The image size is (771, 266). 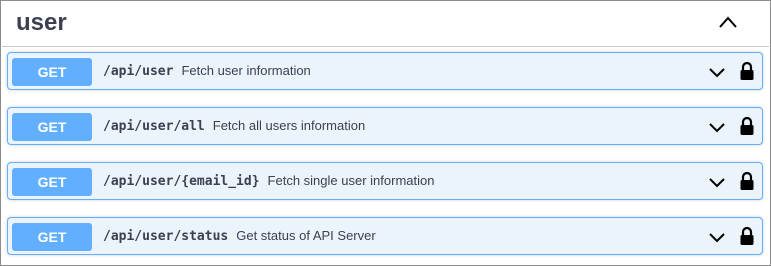 I want to click on operation-summary: Fetch single user information, so click(x=351, y=180).